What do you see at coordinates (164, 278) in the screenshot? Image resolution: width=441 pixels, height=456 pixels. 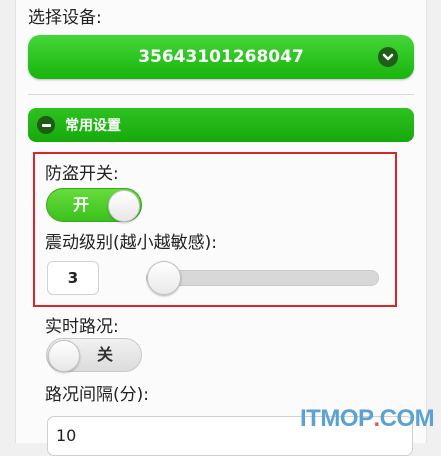 I see `vibration-slider-handle` at bounding box center [164, 278].